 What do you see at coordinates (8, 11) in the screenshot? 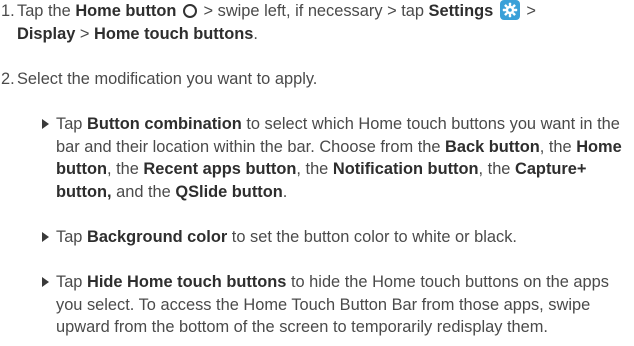
I see `step-number: 1.` at bounding box center [8, 11].